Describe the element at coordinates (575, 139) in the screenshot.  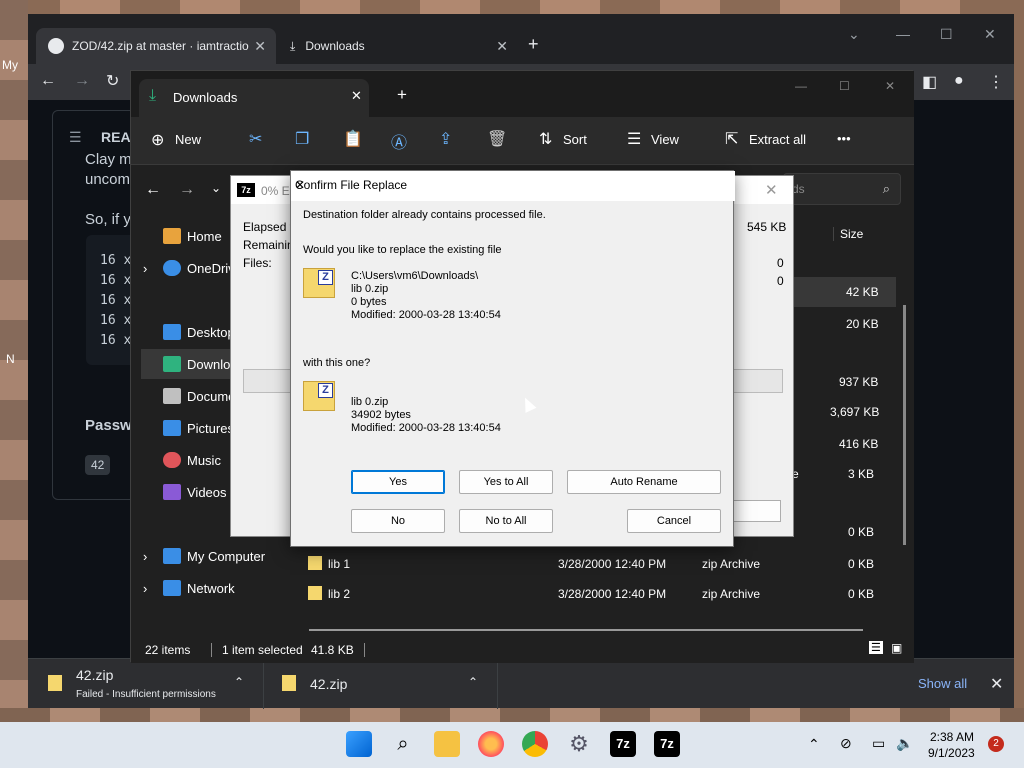
I see `sort-button: Sort` at that location.